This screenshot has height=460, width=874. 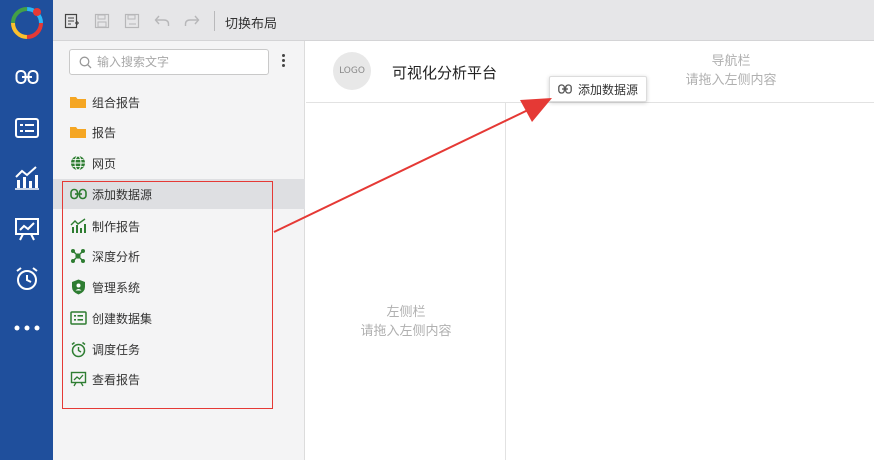 I want to click on logo-placeholder: LOGO, so click(x=352, y=71).